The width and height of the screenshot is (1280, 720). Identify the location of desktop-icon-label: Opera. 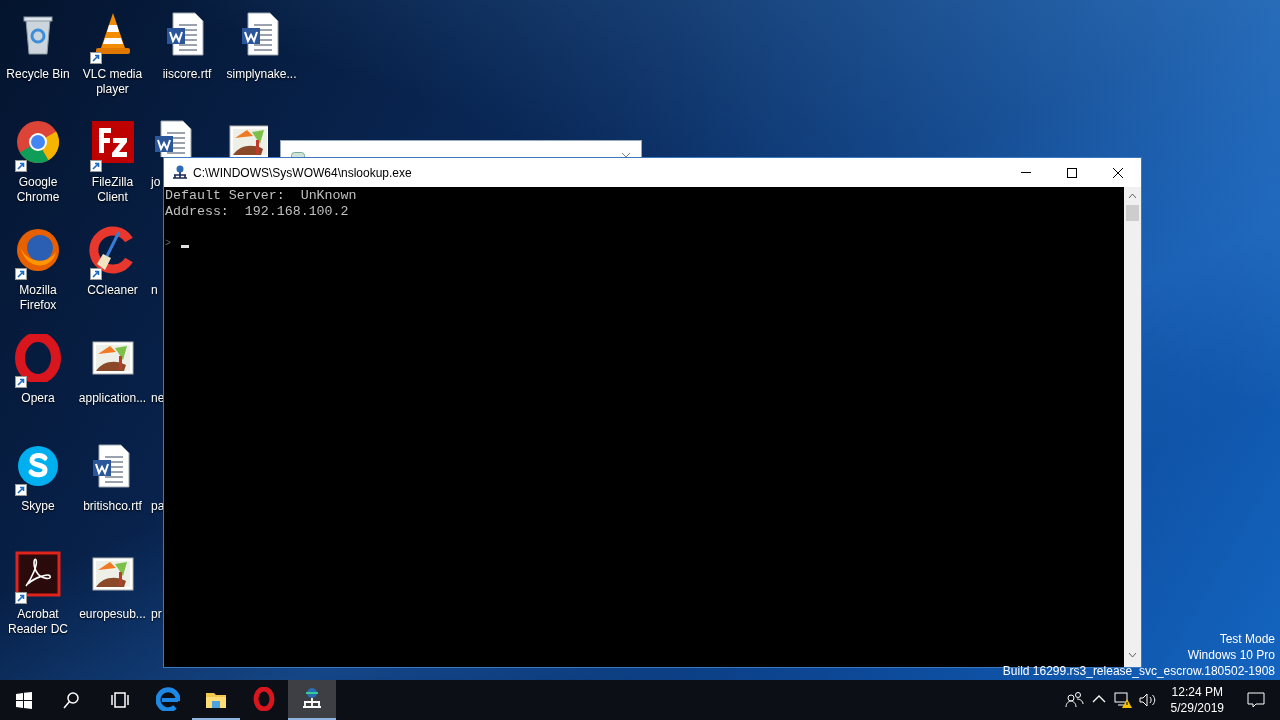
(38, 398).